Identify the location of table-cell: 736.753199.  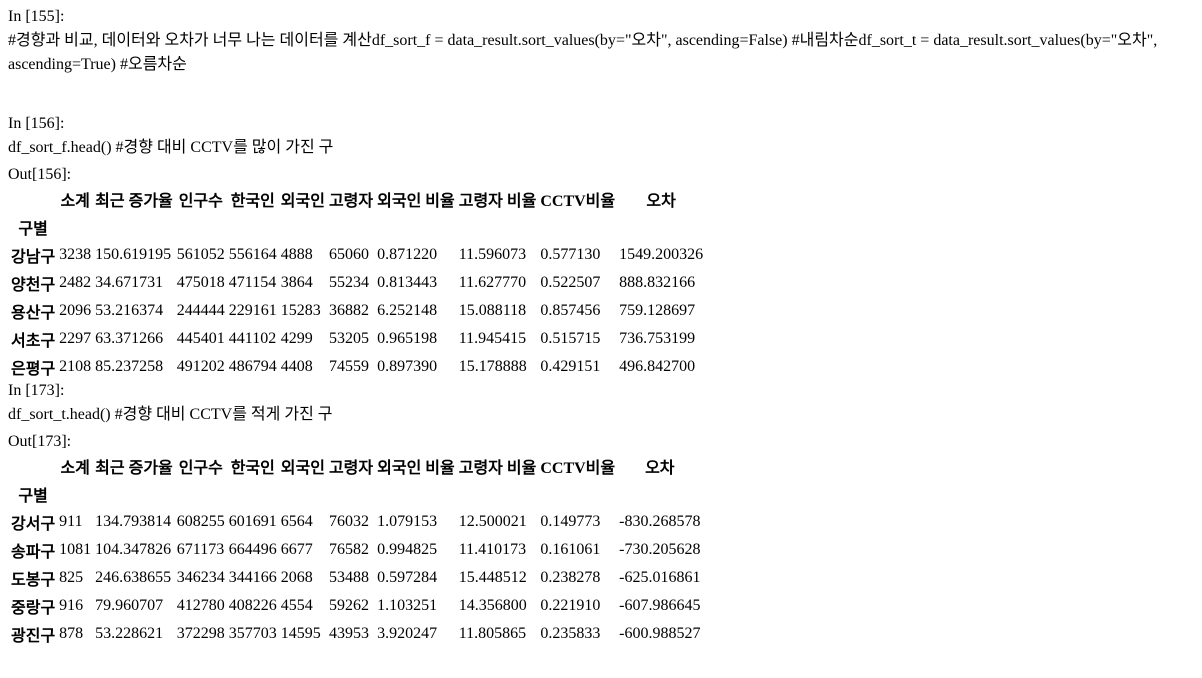
(657, 338).